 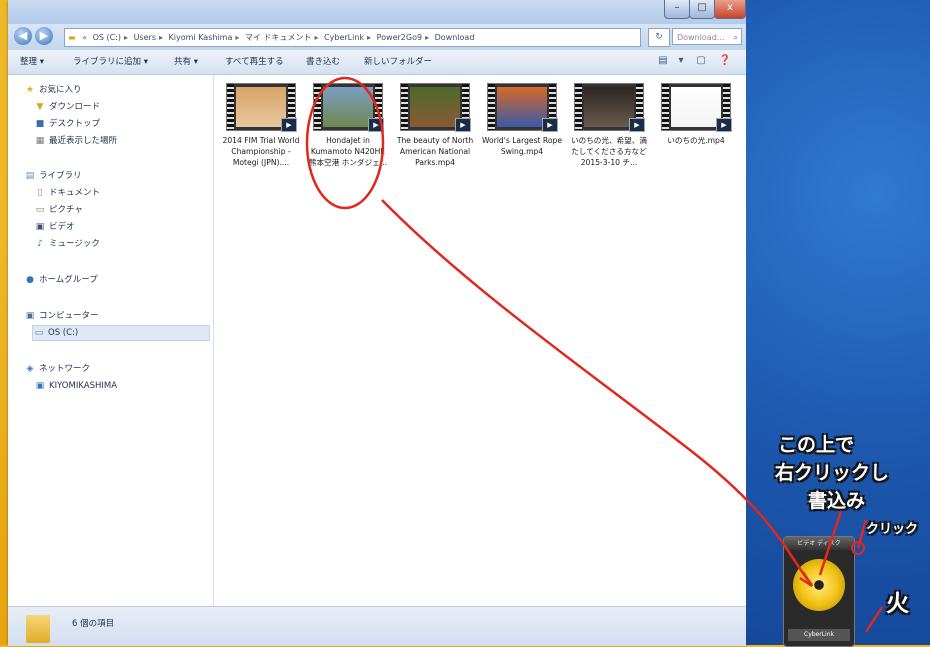 What do you see at coordinates (72, 37) in the screenshot?
I see `folder-icon: ▬` at bounding box center [72, 37].